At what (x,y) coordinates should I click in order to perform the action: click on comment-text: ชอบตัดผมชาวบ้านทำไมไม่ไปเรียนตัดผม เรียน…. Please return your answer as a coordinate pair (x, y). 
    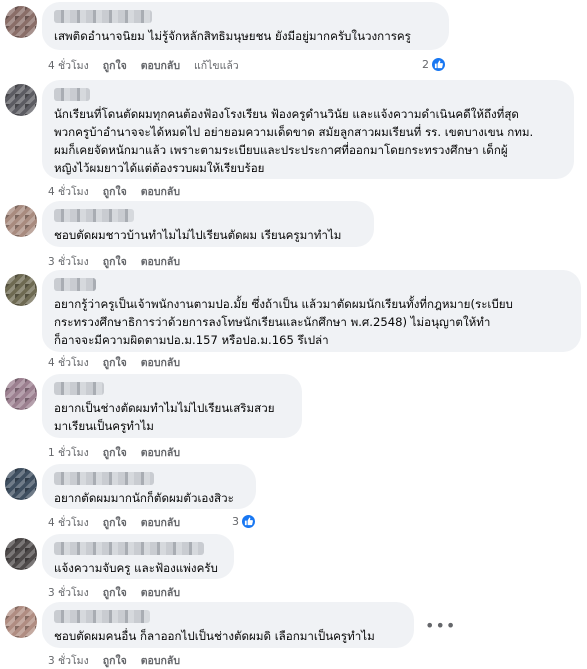
    Looking at the image, I should click on (198, 235).